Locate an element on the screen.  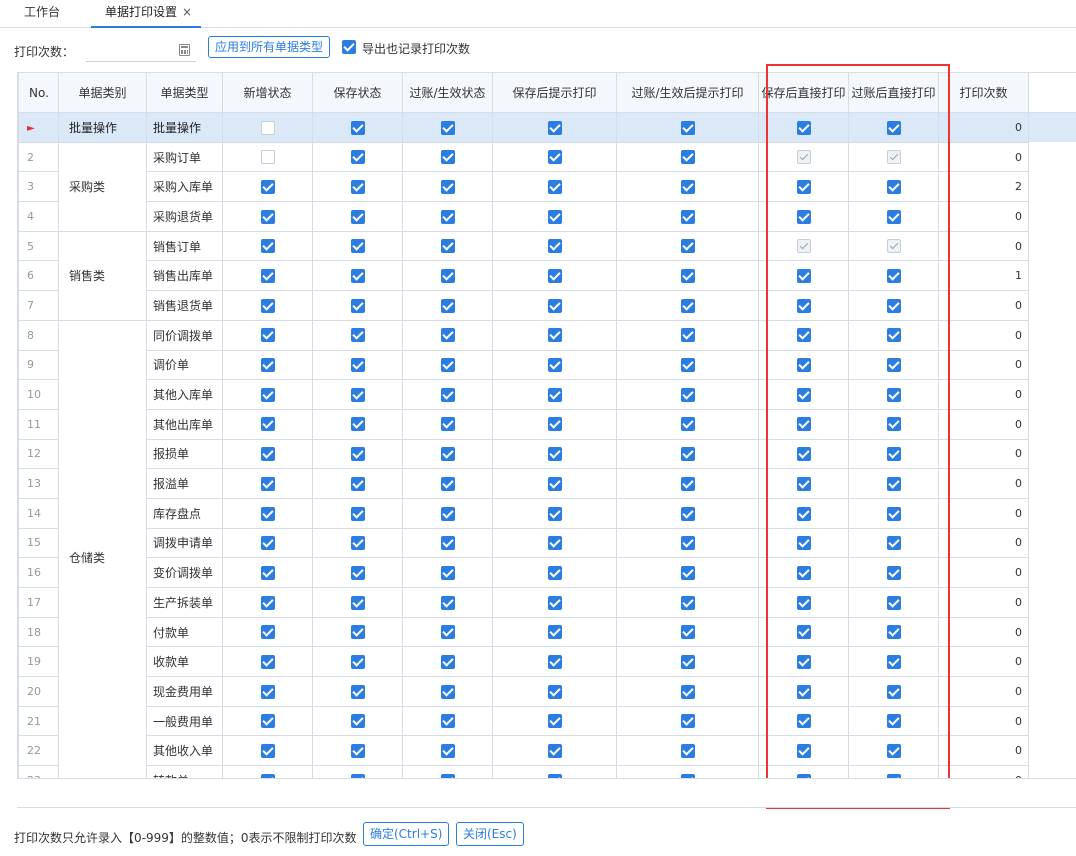
ok-button: 确定(Ctrl+S) is located at coordinates (406, 834).